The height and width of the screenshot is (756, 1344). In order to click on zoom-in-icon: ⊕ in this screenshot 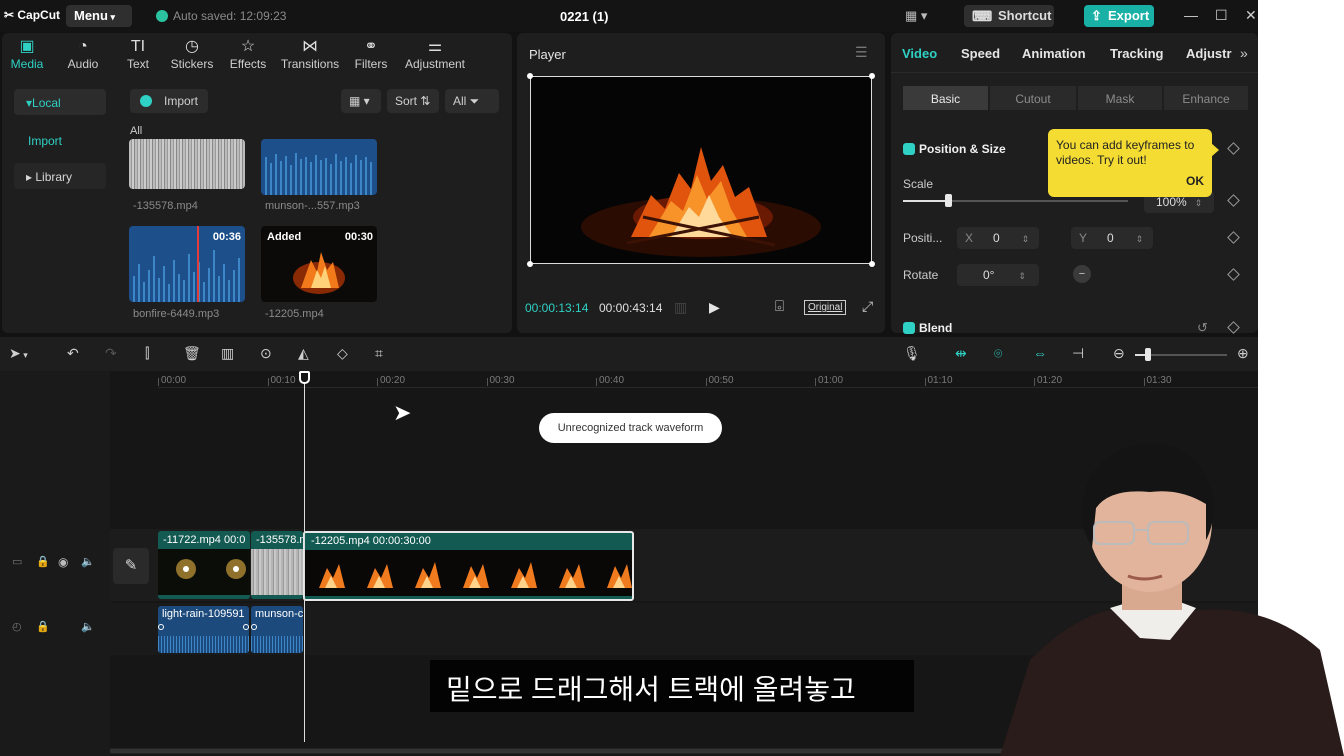, I will do `click(1243, 353)`.